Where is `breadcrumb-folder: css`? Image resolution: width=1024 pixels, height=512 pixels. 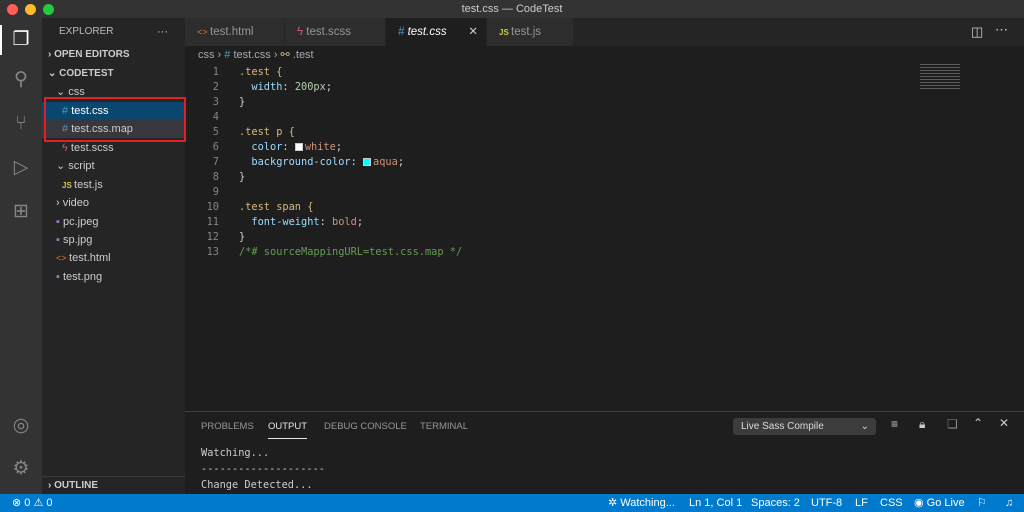 breadcrumb-folder: css is located at coordinates (206, 55).